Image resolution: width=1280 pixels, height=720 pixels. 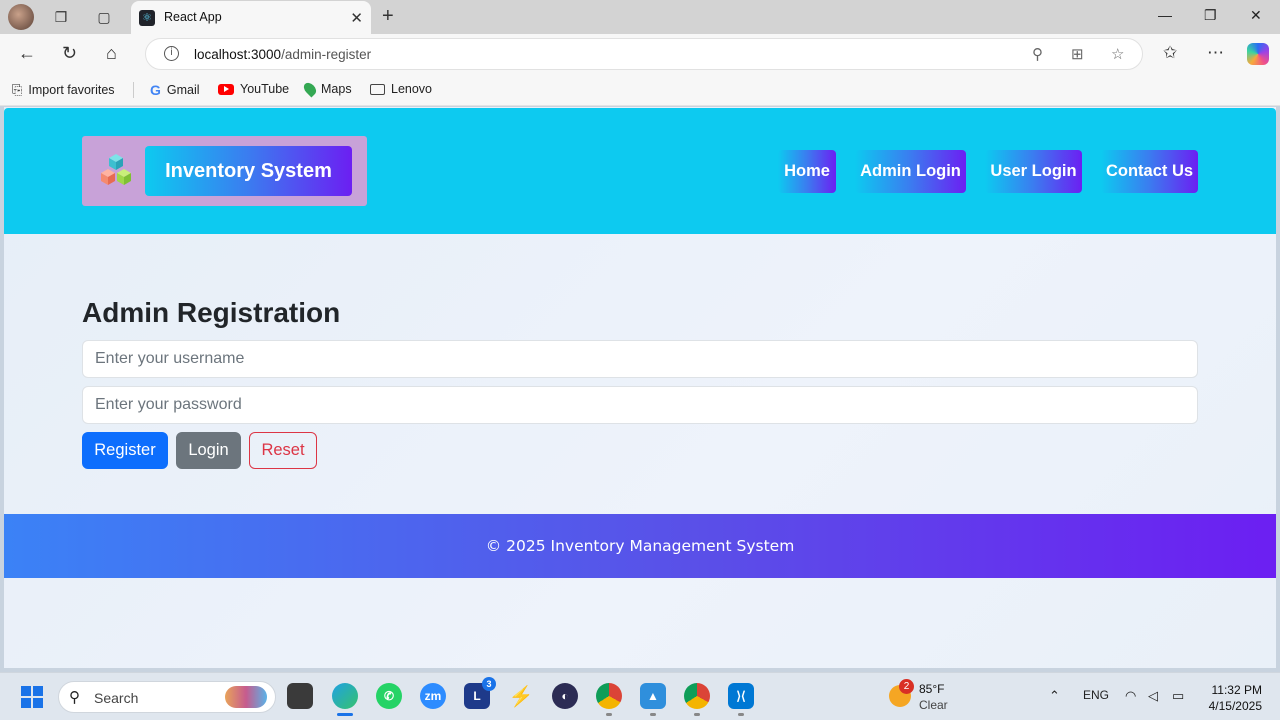 What do you see at coordinates (933, 705) in the screenshot?
I see `weather-condition: Clear` at bounding box center [933, 705].